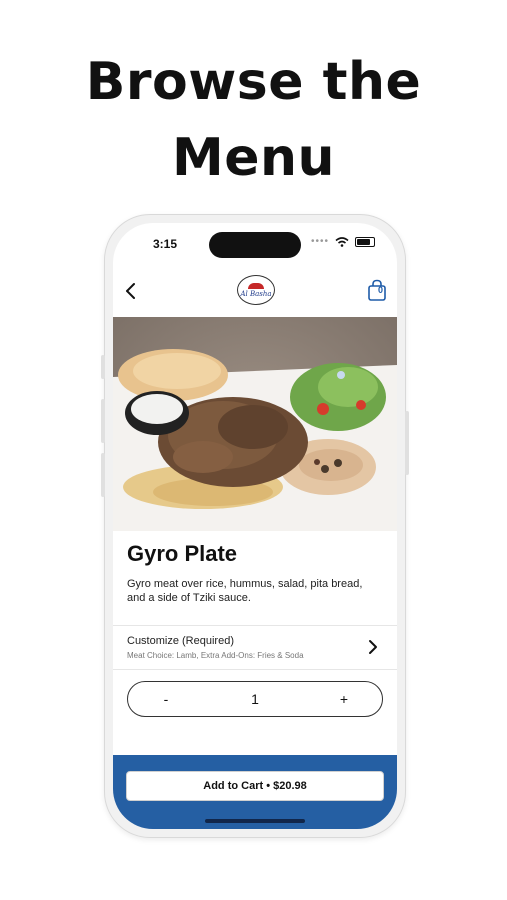 This screenshot has height=900, width=507. I want to click on status-indicators: ••••, so click(343, 241).